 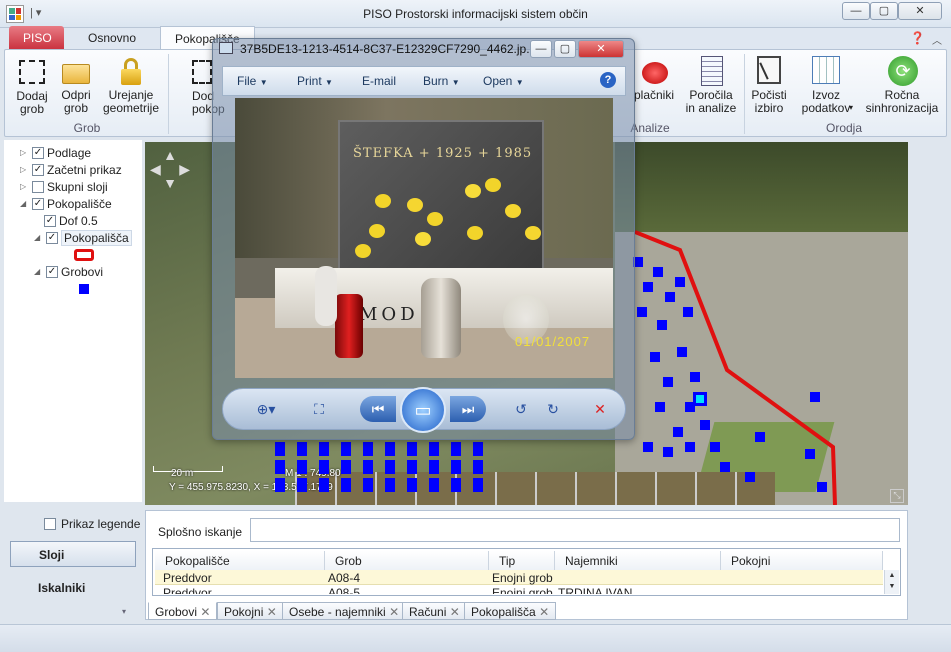 What do you see at coordinates (434, 611) in the screenshot?
I see `tab-racuni: Računi ✕` at bounding box center [434, 611].